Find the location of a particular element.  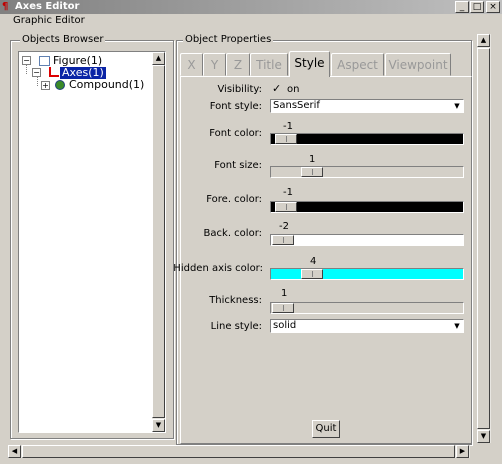

tab-style: Style is located at coordinates (309, 64).